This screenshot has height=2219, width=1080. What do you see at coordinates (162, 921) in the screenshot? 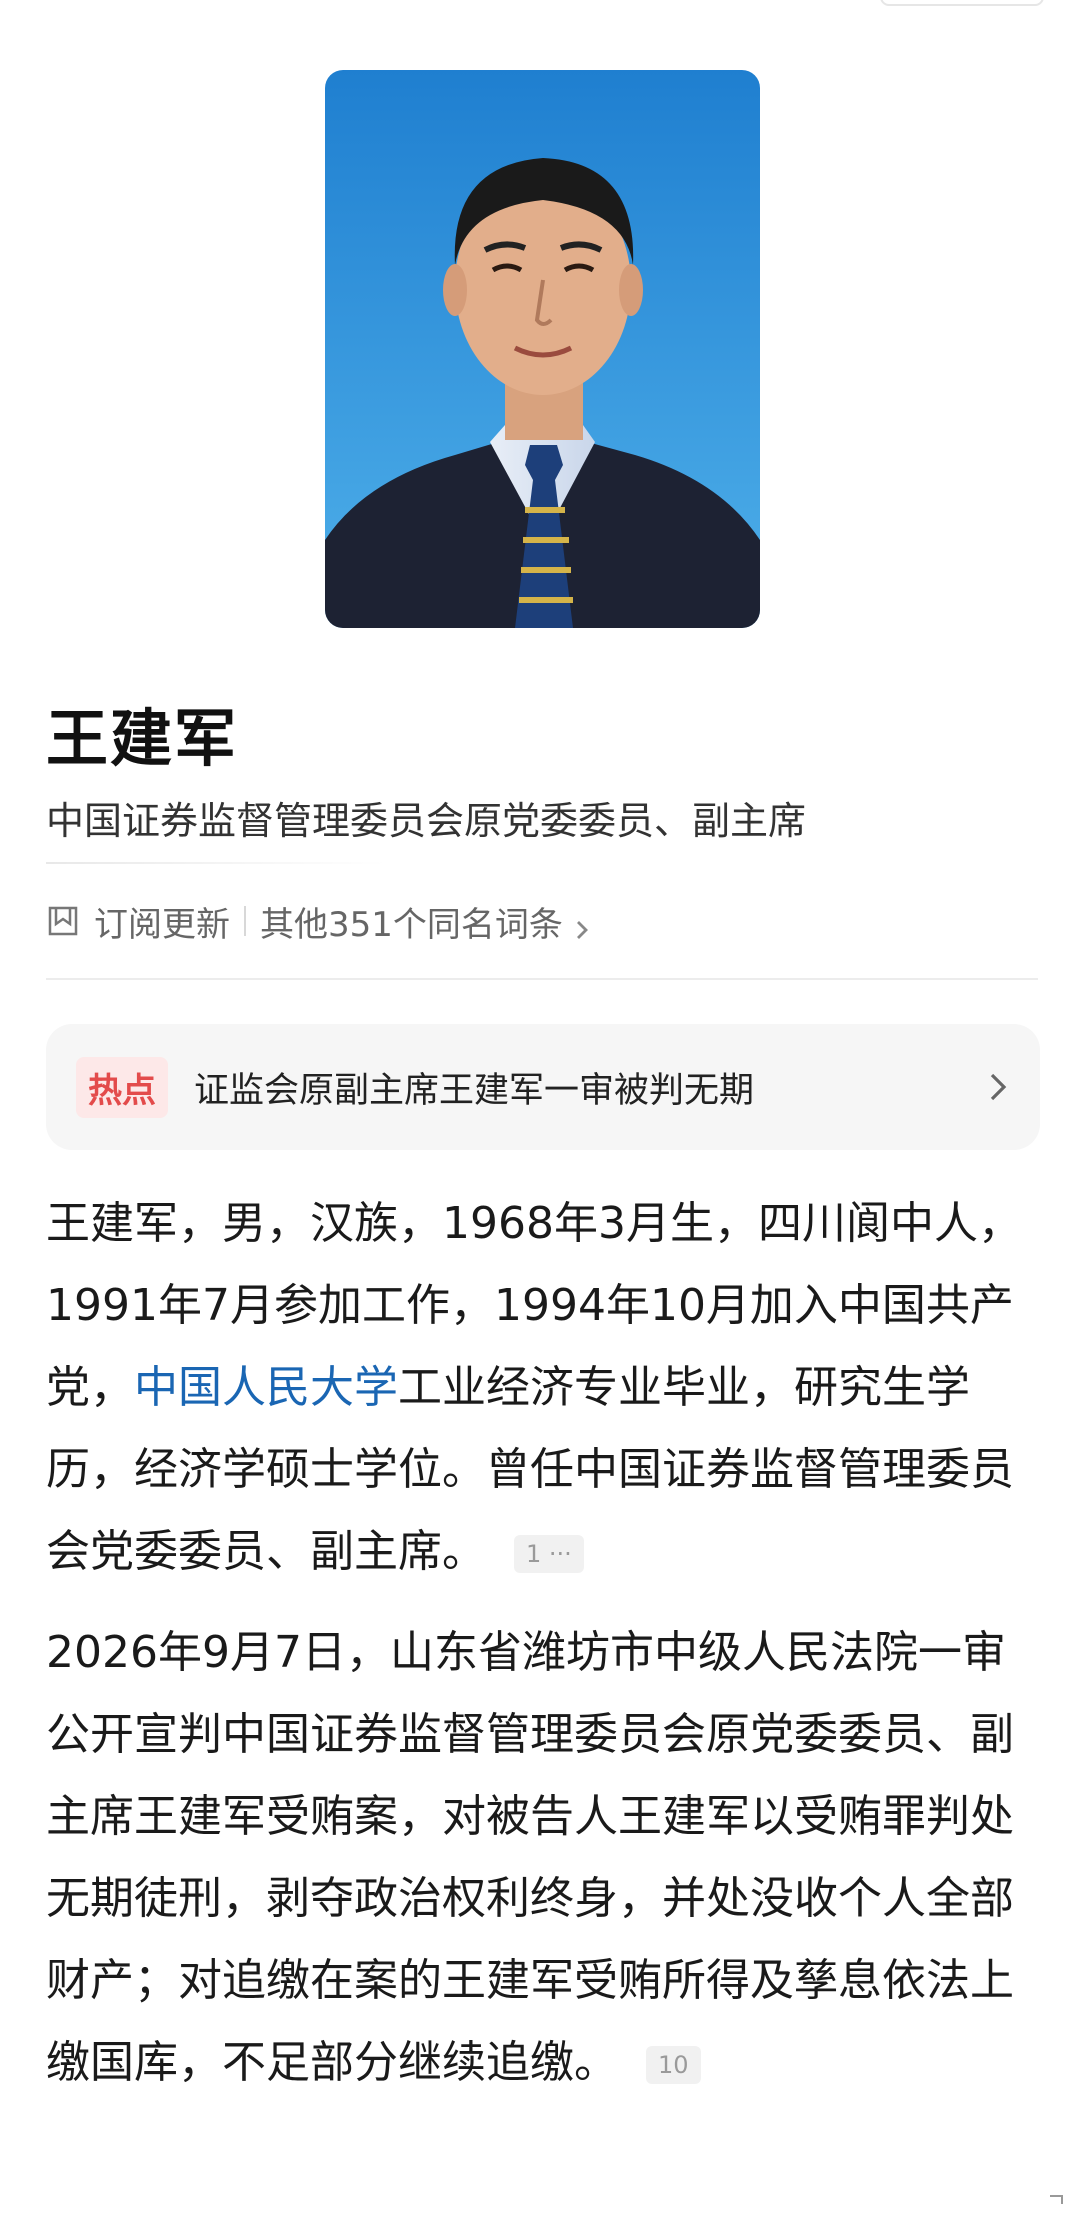
I see `subscribe-link: 订阅更新` at bounding box center [162, 921].